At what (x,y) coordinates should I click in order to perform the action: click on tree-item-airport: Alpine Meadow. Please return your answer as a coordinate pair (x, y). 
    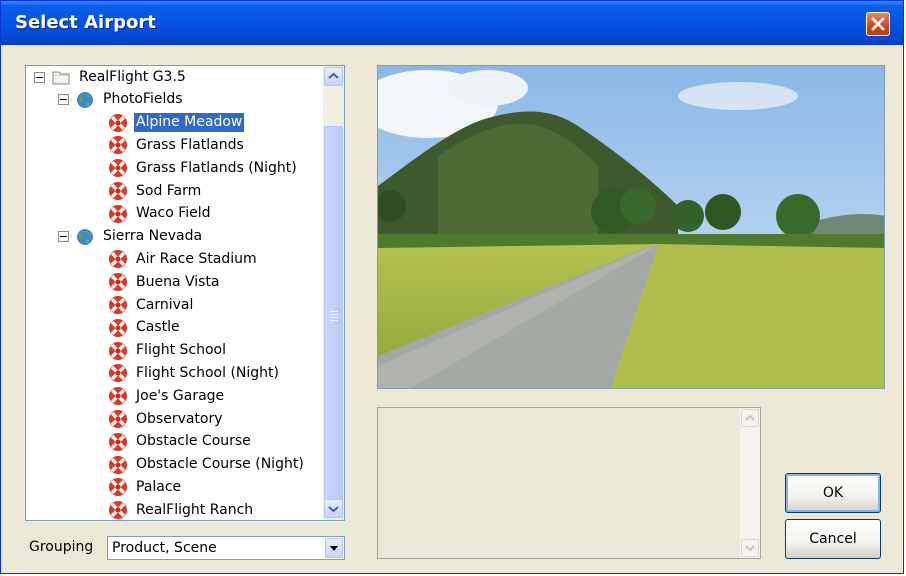
    Looking at the image, I should click on (177, 123).